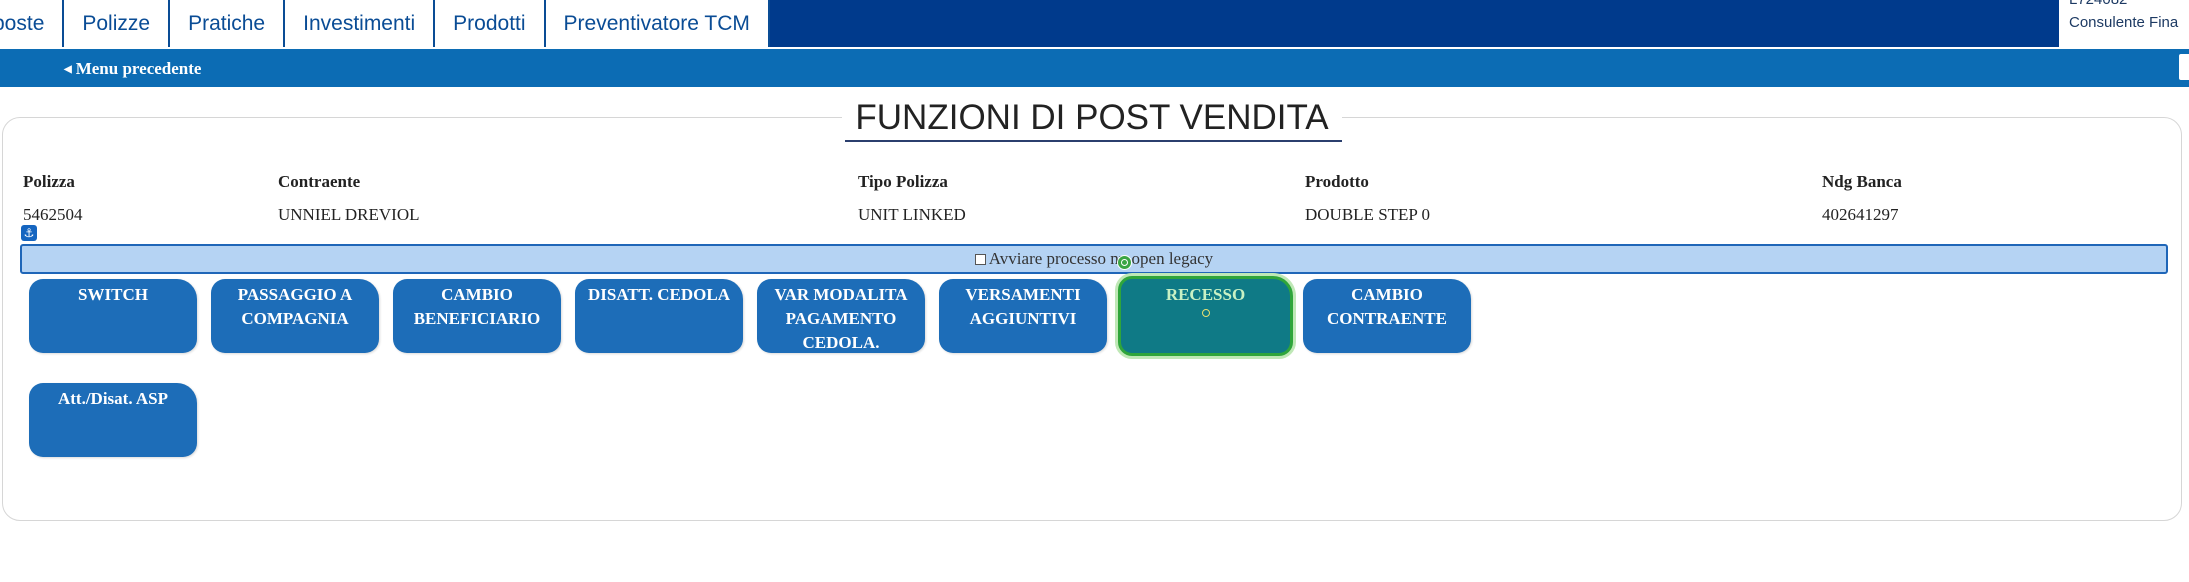  Describe the element at coordinates (1387, 316) in the screenshot. I see `cambio-contraente-button: CAMBIO CONTRAENTE` at that location.